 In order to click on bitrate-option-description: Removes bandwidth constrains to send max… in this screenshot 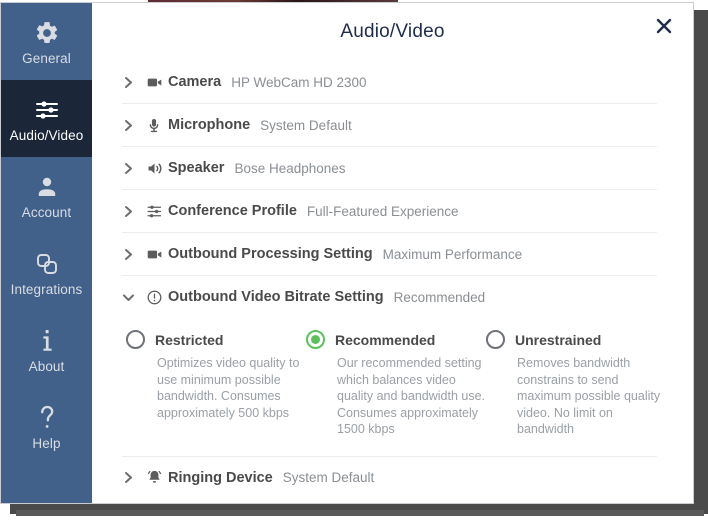, I will do `click(589, 396)`.